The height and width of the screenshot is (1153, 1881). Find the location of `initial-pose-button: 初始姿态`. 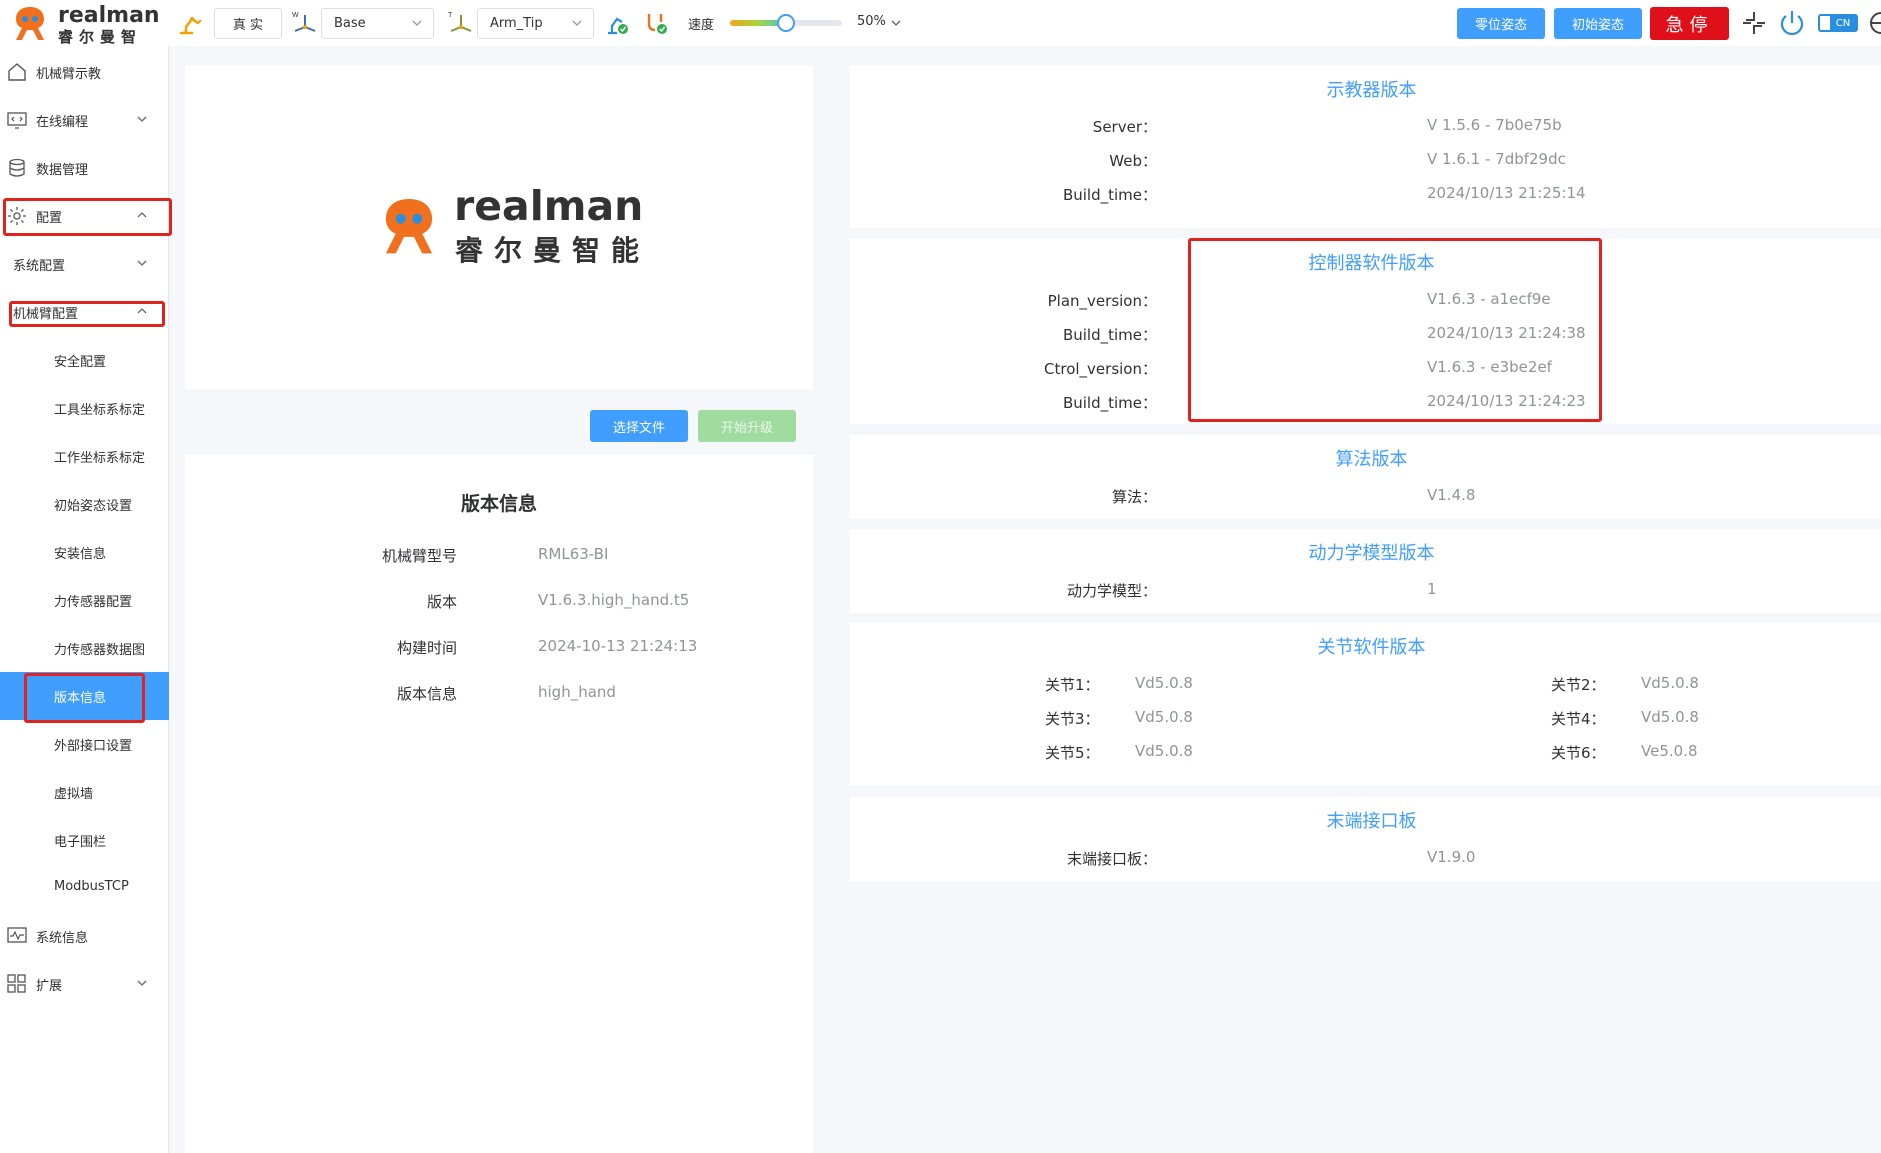

initial-pose-button: 初始姿态 is located at coordinates (1598, 23).